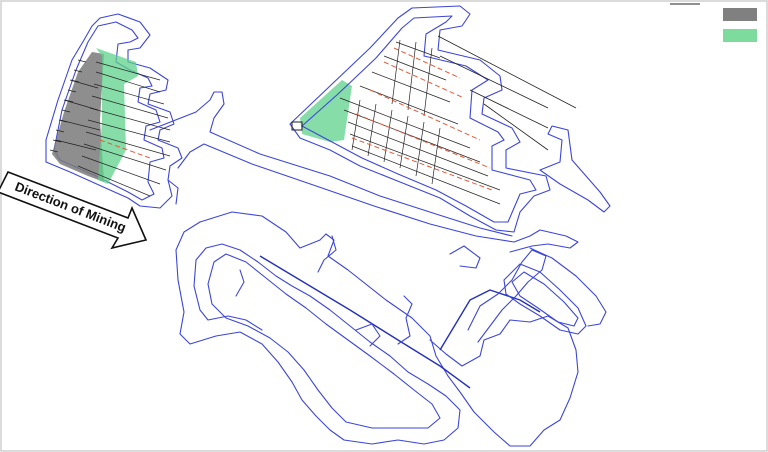  I want to click on south-far-east, so click(568, 287).